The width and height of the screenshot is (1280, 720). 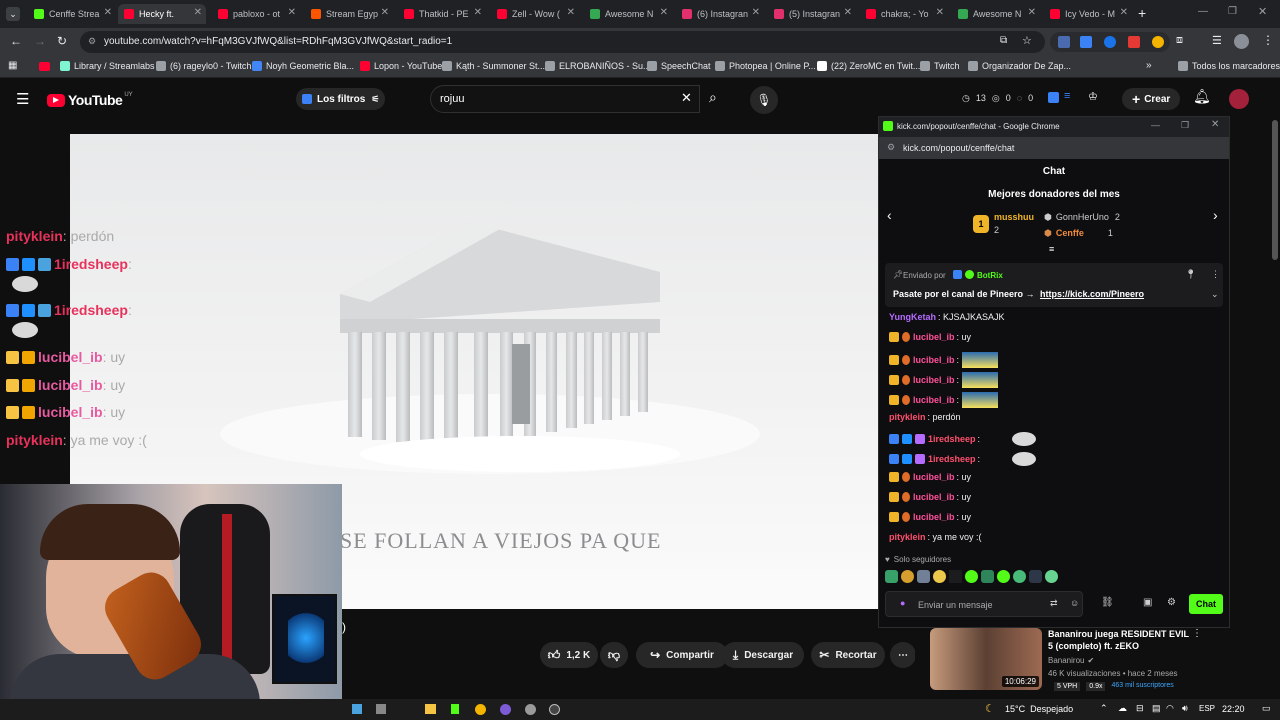 I want to click on chat-tool-icon: ⛓, so click(x=1107, y=602).